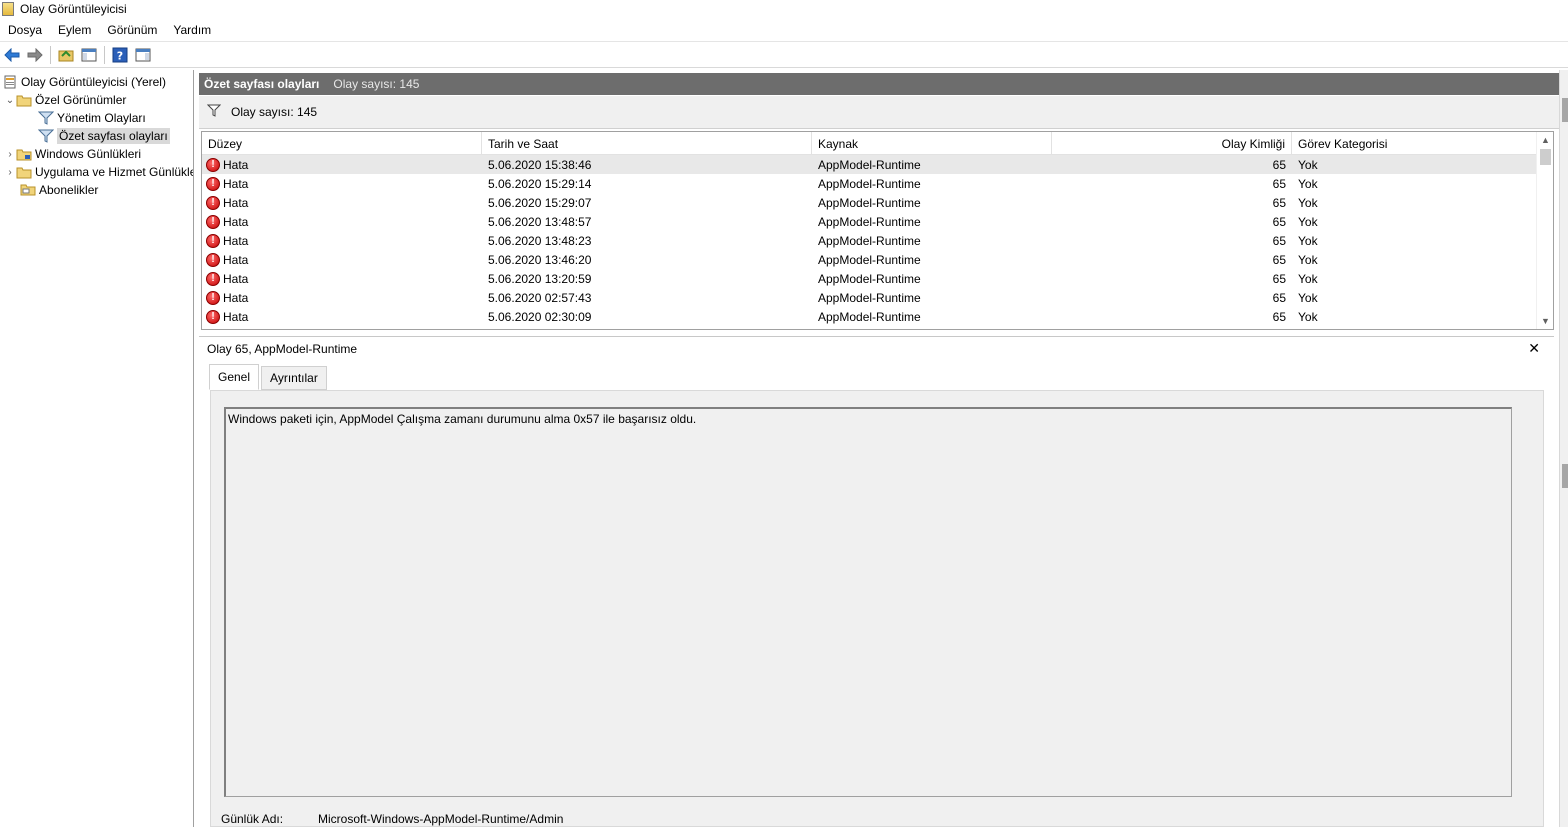 This screenshot has height=827, width=1568. Describe the element at coordinates (540, 278) in the screenshot. I see `cell-datetime: 5.06.2020 13:20:59` at that location.